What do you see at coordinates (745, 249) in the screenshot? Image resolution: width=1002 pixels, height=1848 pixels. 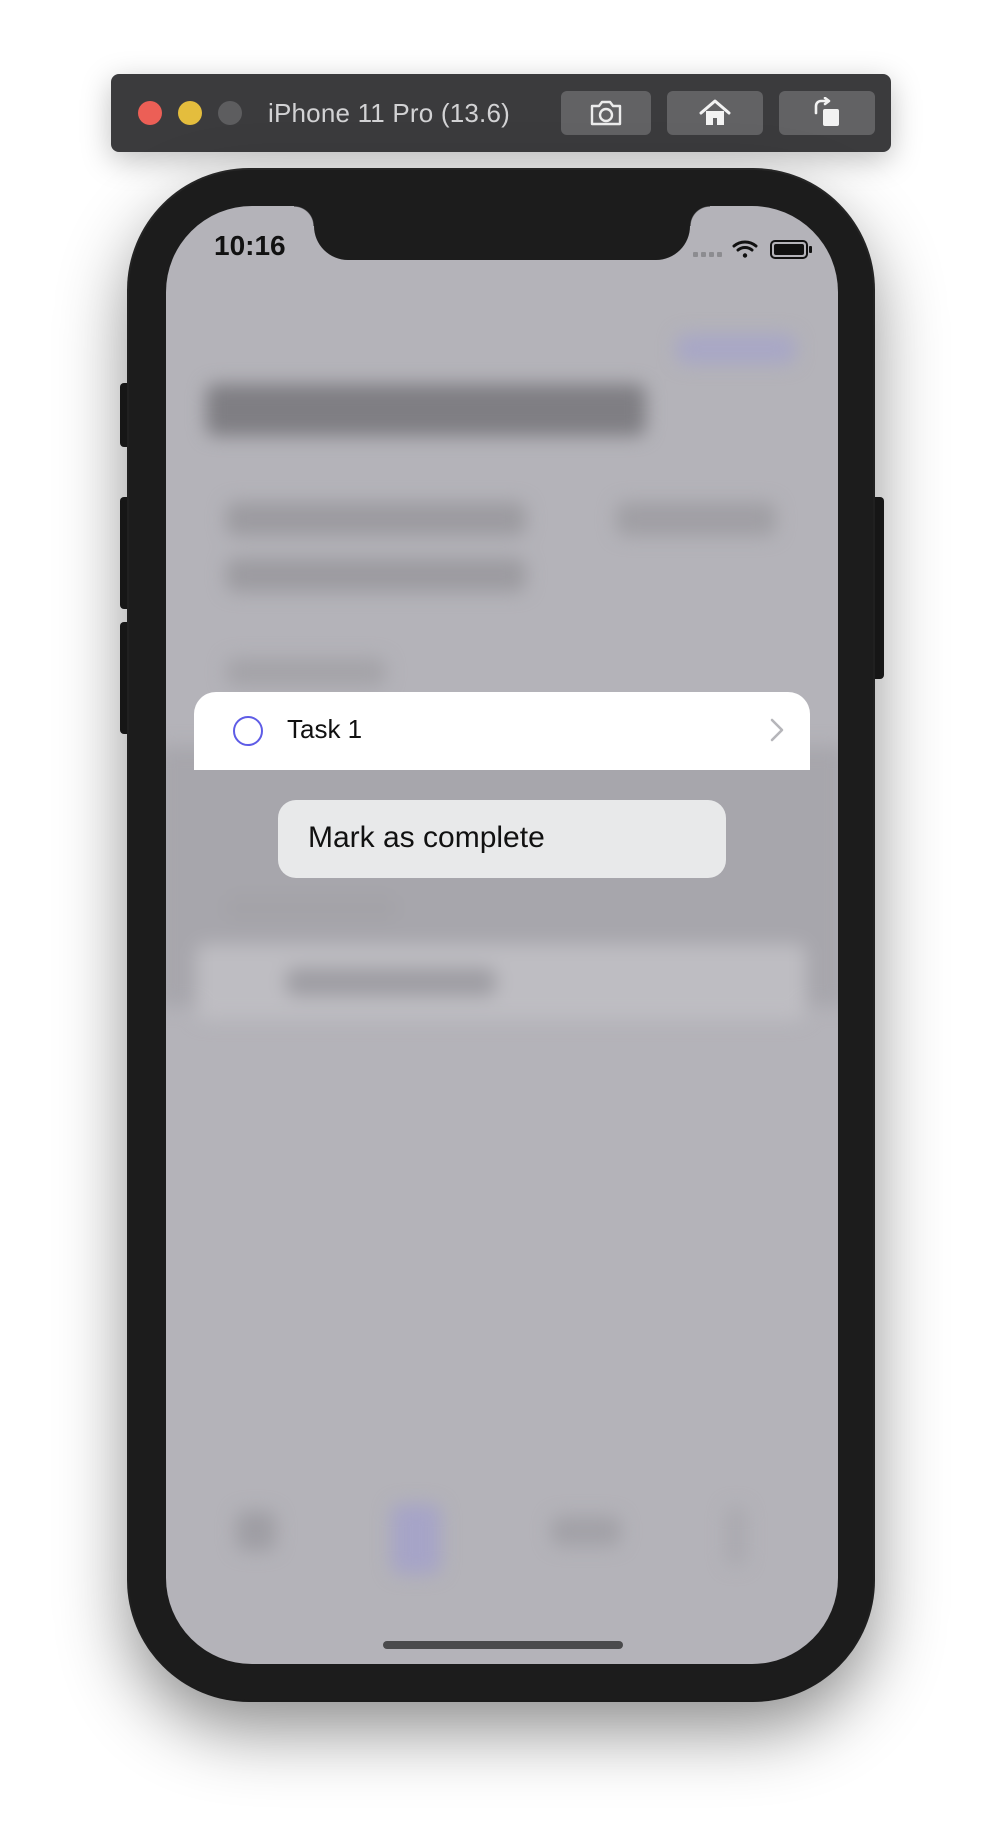 I see `wifi-icon` at bounding box center [745, 249].